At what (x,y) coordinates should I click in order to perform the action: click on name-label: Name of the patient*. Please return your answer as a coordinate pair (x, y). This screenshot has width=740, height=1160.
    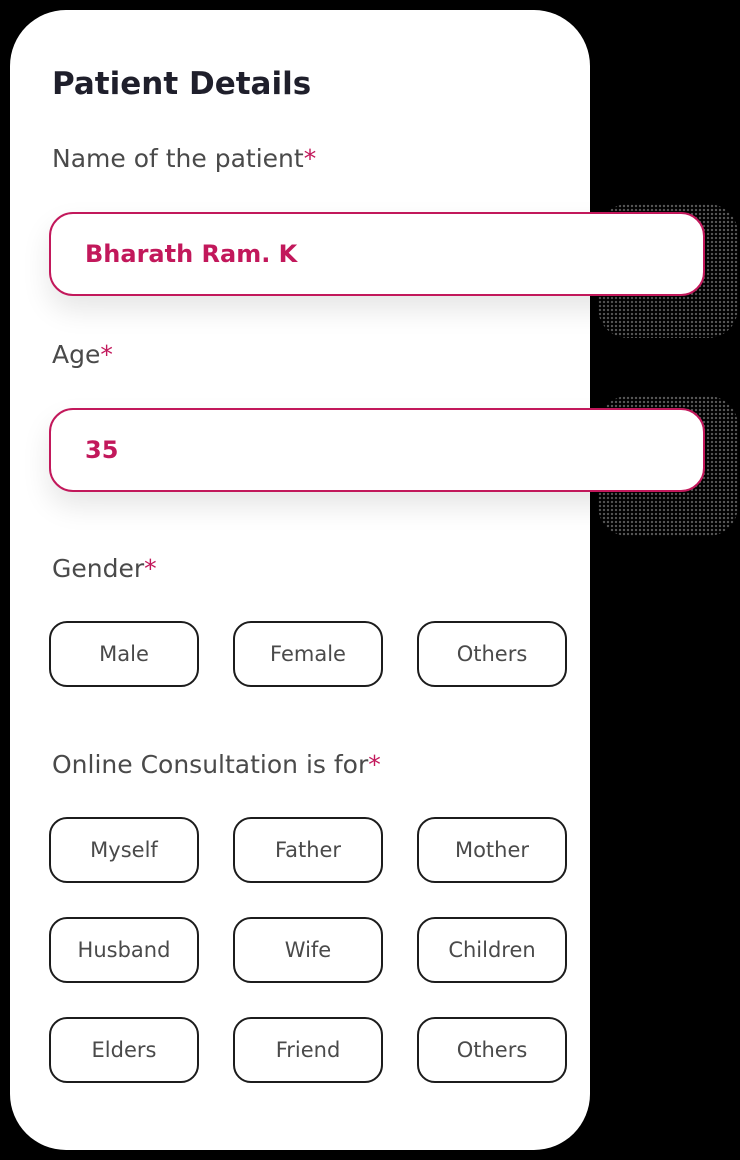
    Looking at the image, I should click on (184, 158).